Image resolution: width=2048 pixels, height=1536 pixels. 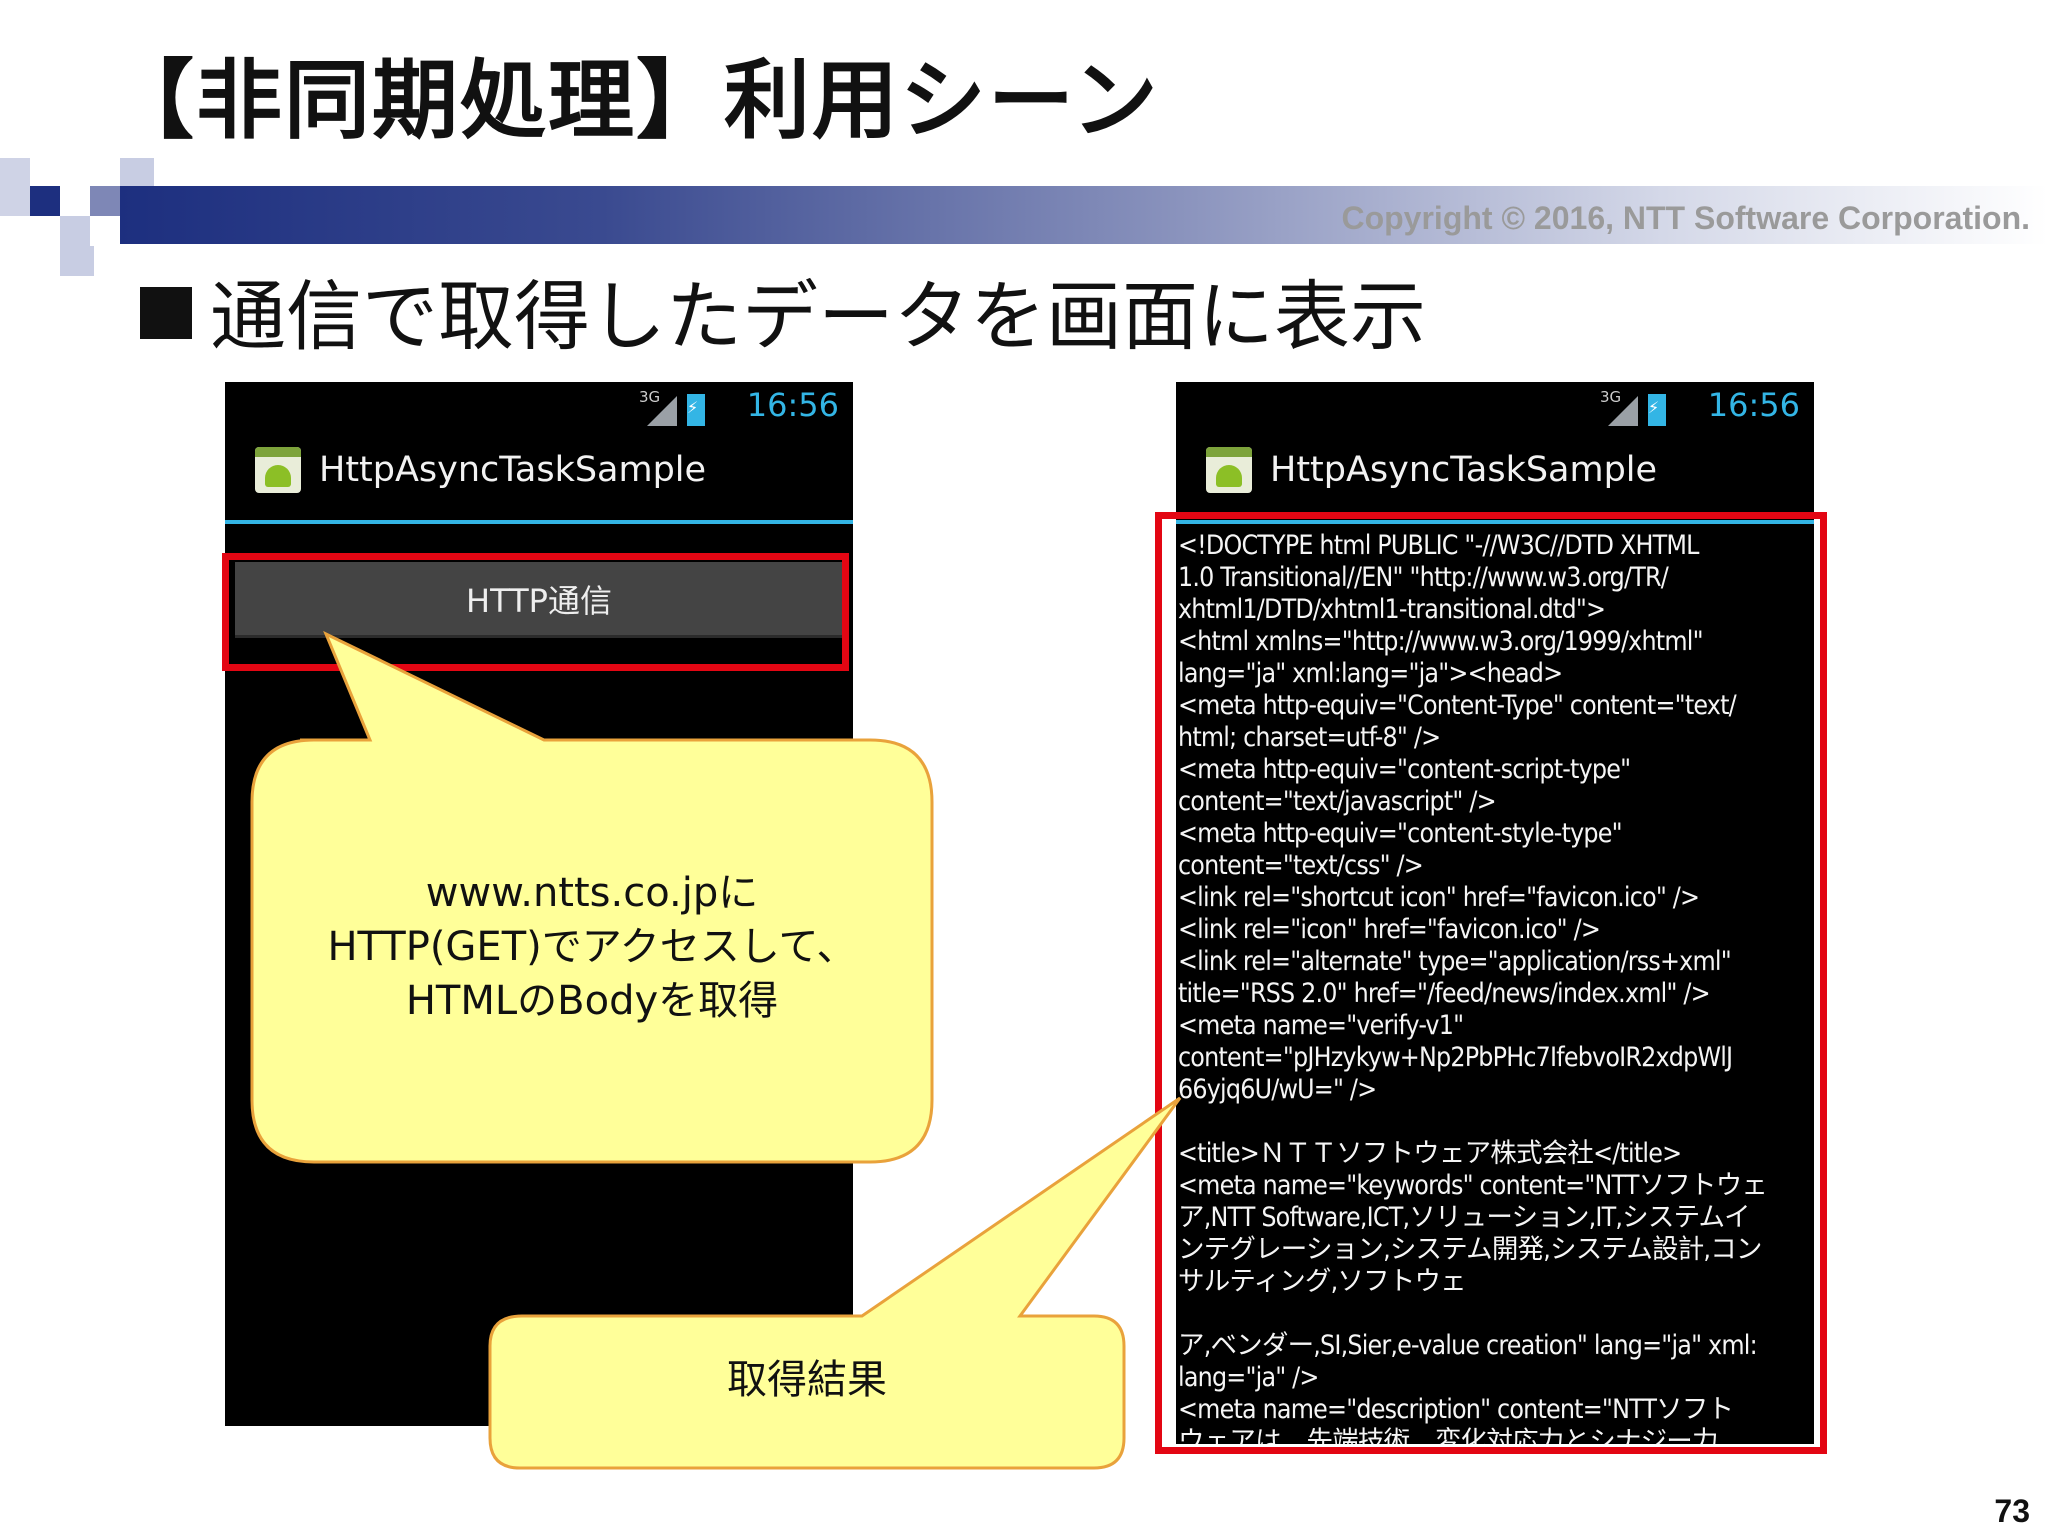 I want to click on request-callout-line-2: HTTP(GET)でアクセスして、, so click(x=592, y=947).